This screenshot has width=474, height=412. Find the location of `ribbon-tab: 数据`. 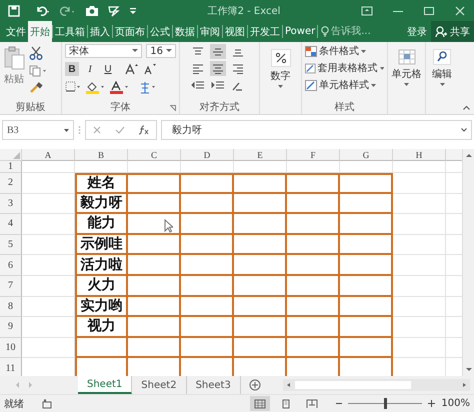

ribbon-tab: 数据 is located at coordinates (185, 31).